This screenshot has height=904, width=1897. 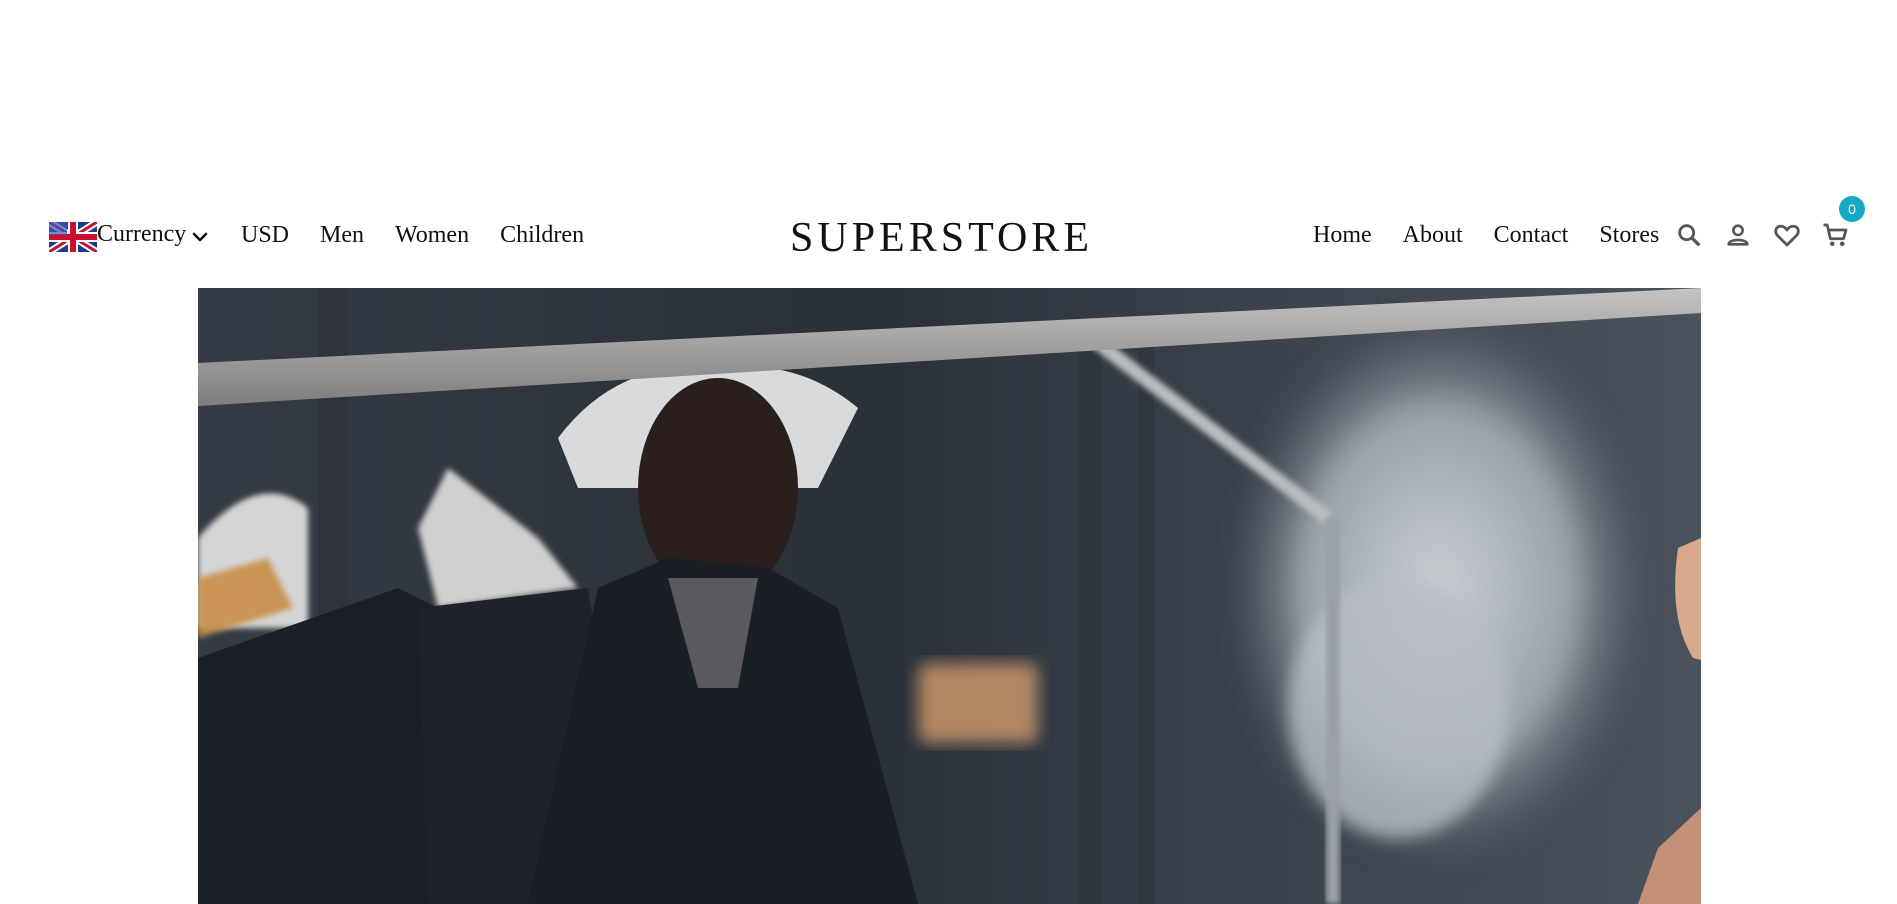 What do you see at coordinates (1486, 235) in the screenshot?
I see `primary-nav-right: Home About Contact Stores` at bounding box center [1486, 235].